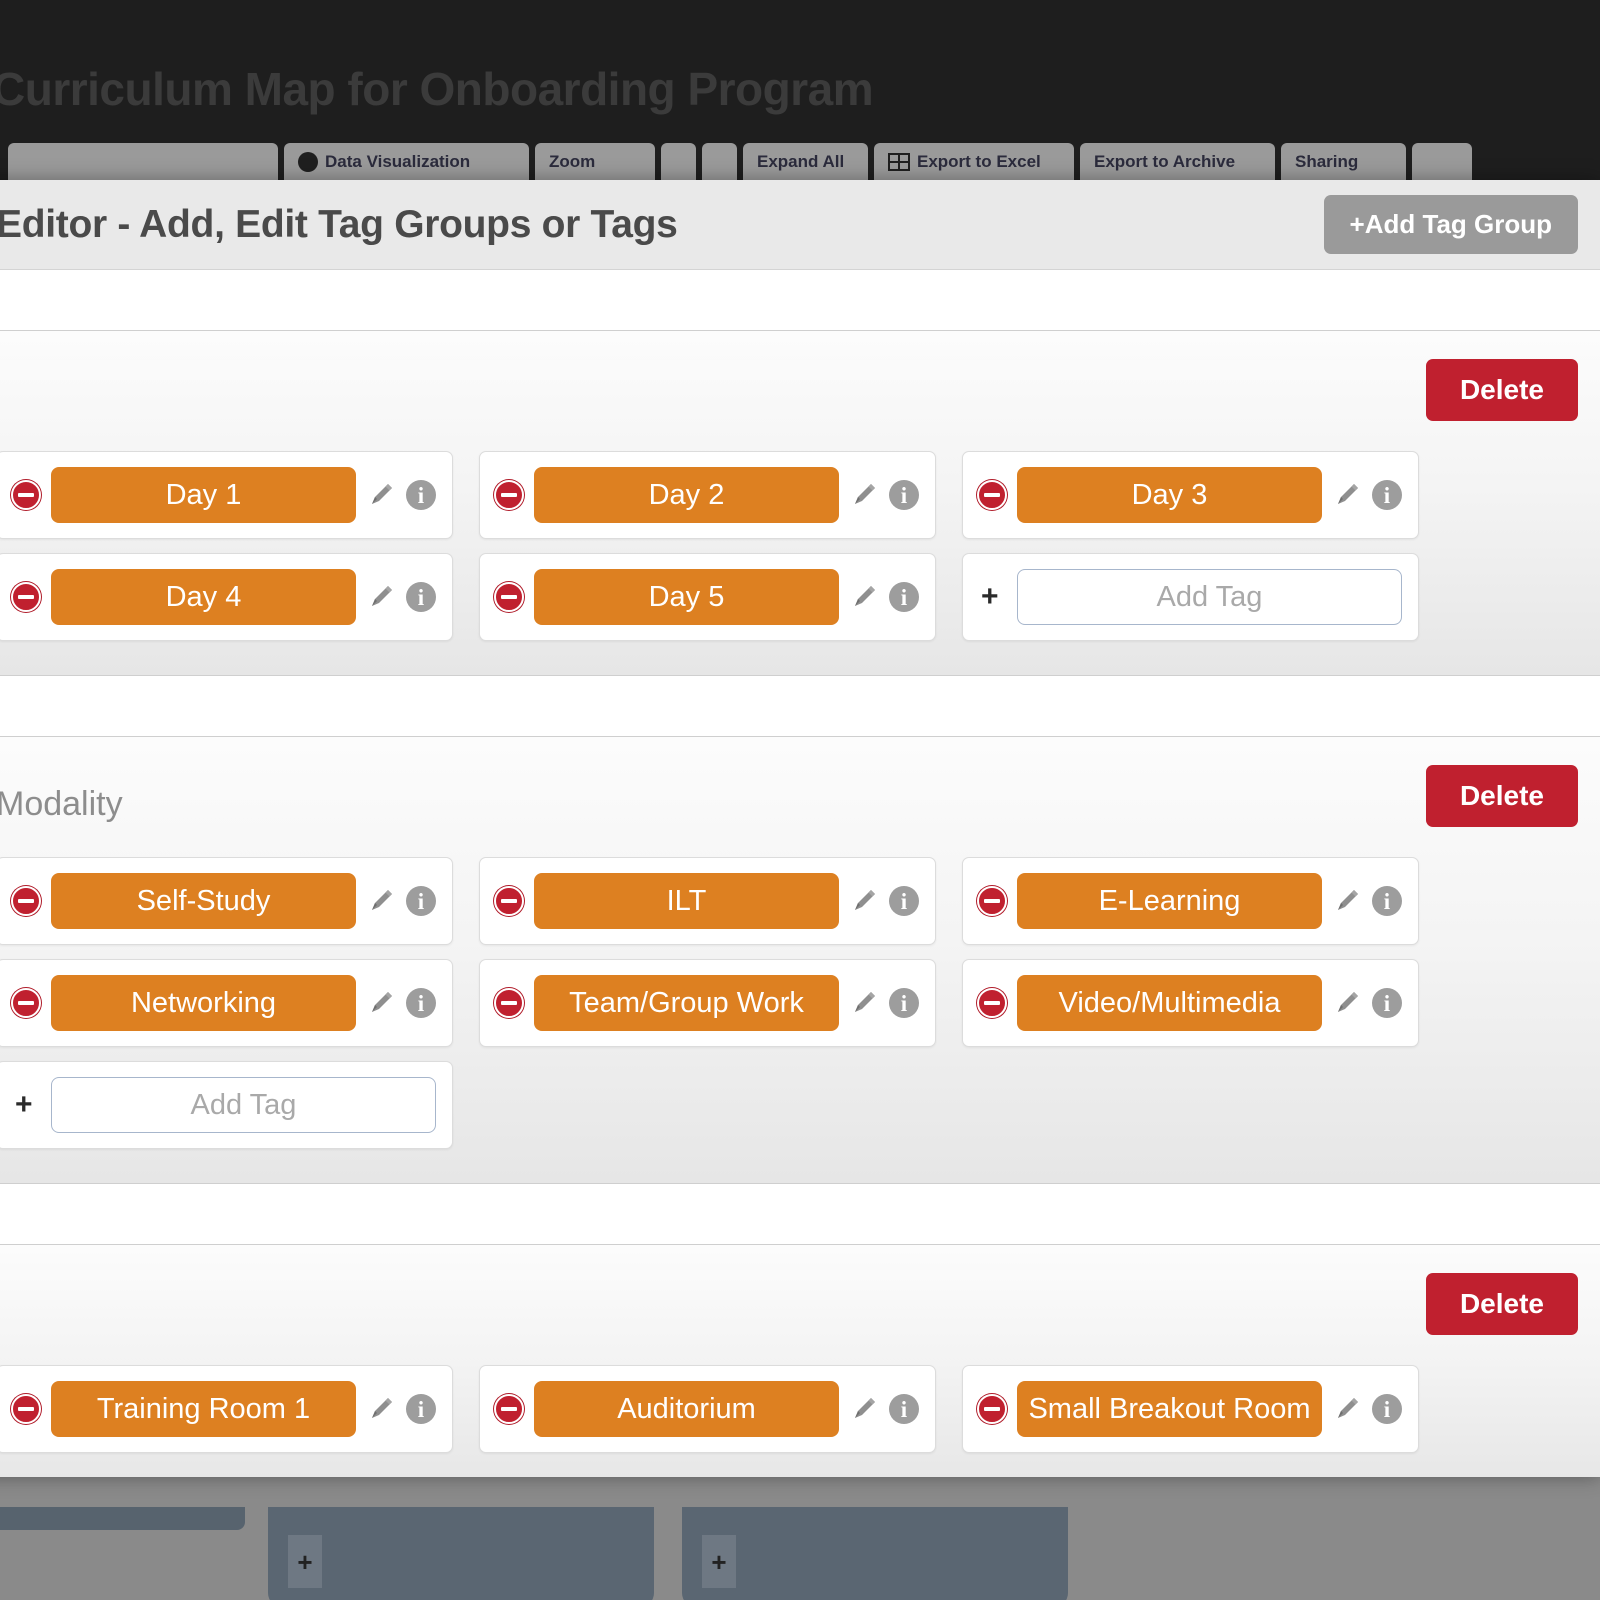 The width and height of the screenshot is (1600, 1600). Describe the element at coordinates (974, 161) in the screenshot. I see `toolbar-button-export-to-excel: Export to Excel` at that location.